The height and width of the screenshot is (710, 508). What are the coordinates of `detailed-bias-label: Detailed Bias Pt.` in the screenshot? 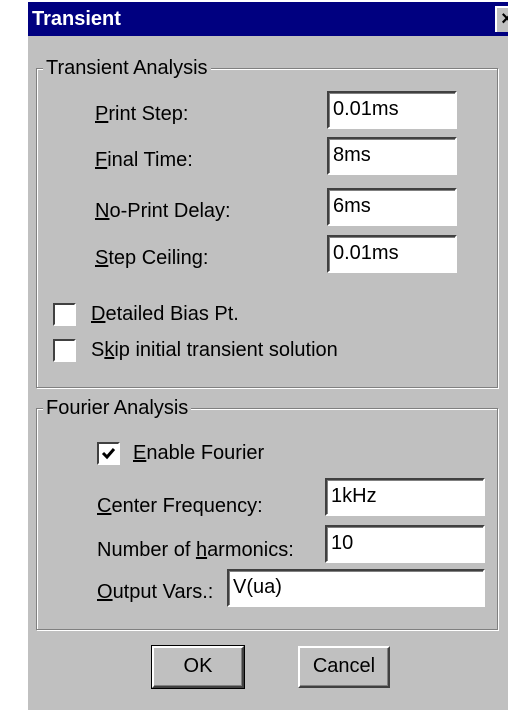 It's located at (165, 314).